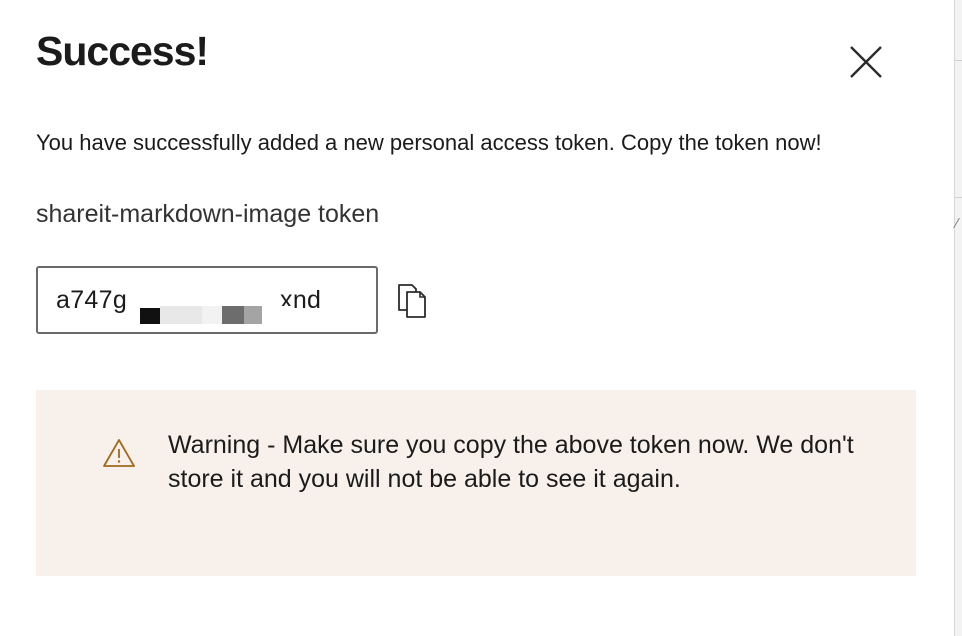  I want to click on close-button, so click(866, 62).